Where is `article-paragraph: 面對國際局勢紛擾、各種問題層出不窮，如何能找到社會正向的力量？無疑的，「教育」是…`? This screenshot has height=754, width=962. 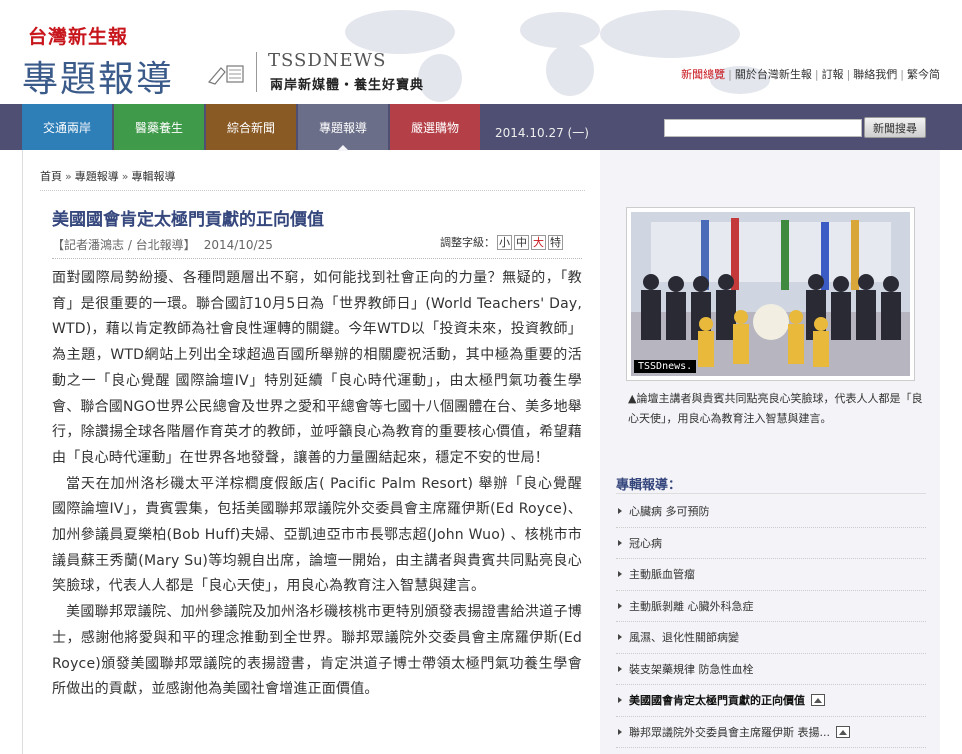
article-paragraph: 面對國際局勢紛擾、各種問題層出不窮，如何能找到社會正向的力量？無疑的，「教育」是… is located at coordinates (317, 368).